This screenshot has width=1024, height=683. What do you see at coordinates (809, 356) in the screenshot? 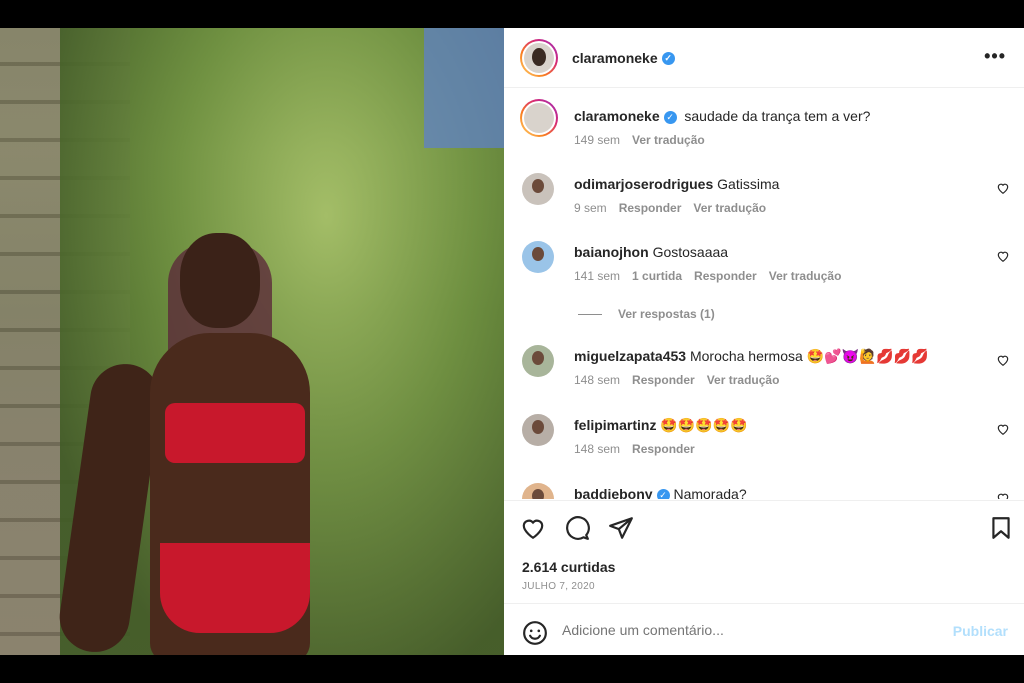
I see `comment-text: Morocha hermosa 🤩💕😈🙋💋💋💋` at bounding box center [809, 356].